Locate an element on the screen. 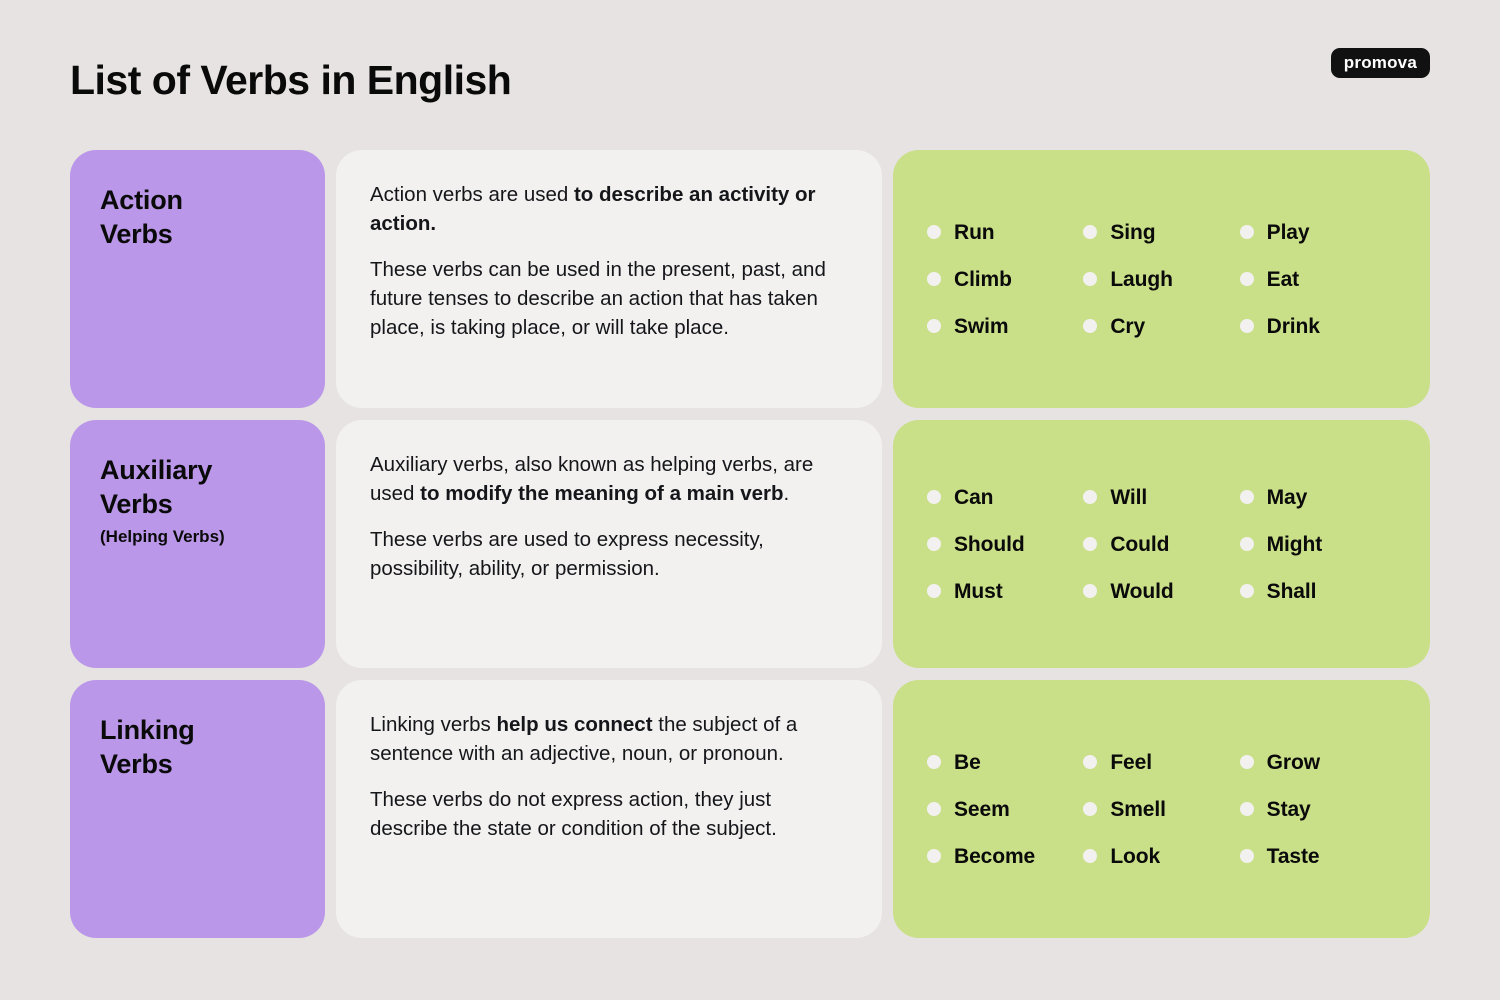  verb-label: Stay is located at coordinates (1288, 809).